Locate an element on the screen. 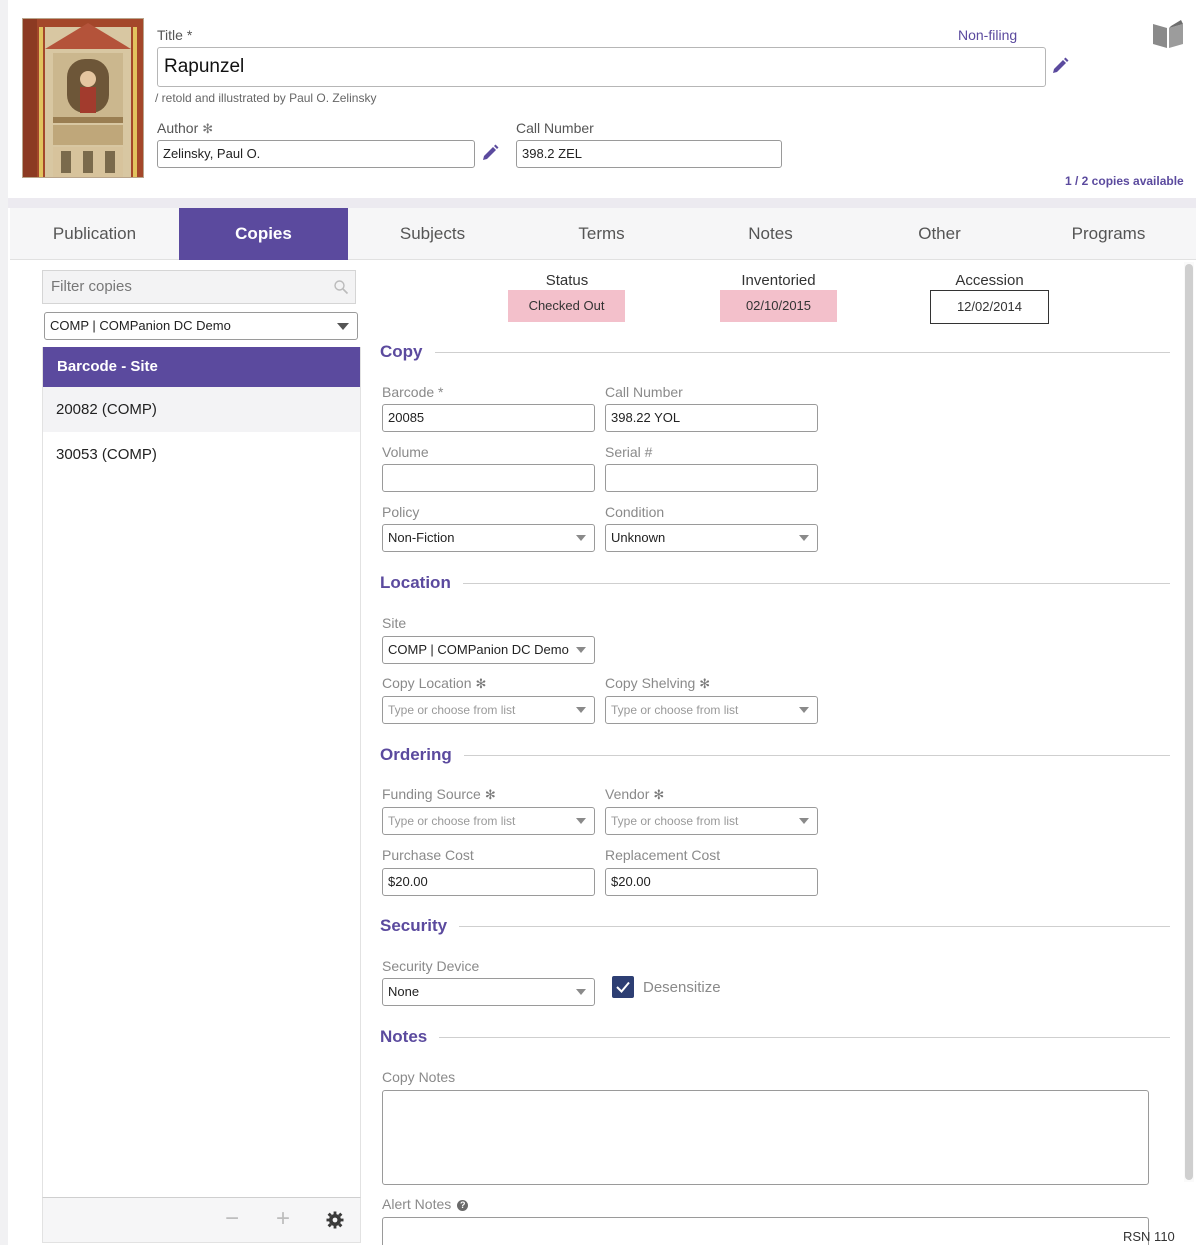 Image resolution: width=1196 pixels, height=1245 pixels. desensitize-label: Desensitize is located at coordinates (682, 987).